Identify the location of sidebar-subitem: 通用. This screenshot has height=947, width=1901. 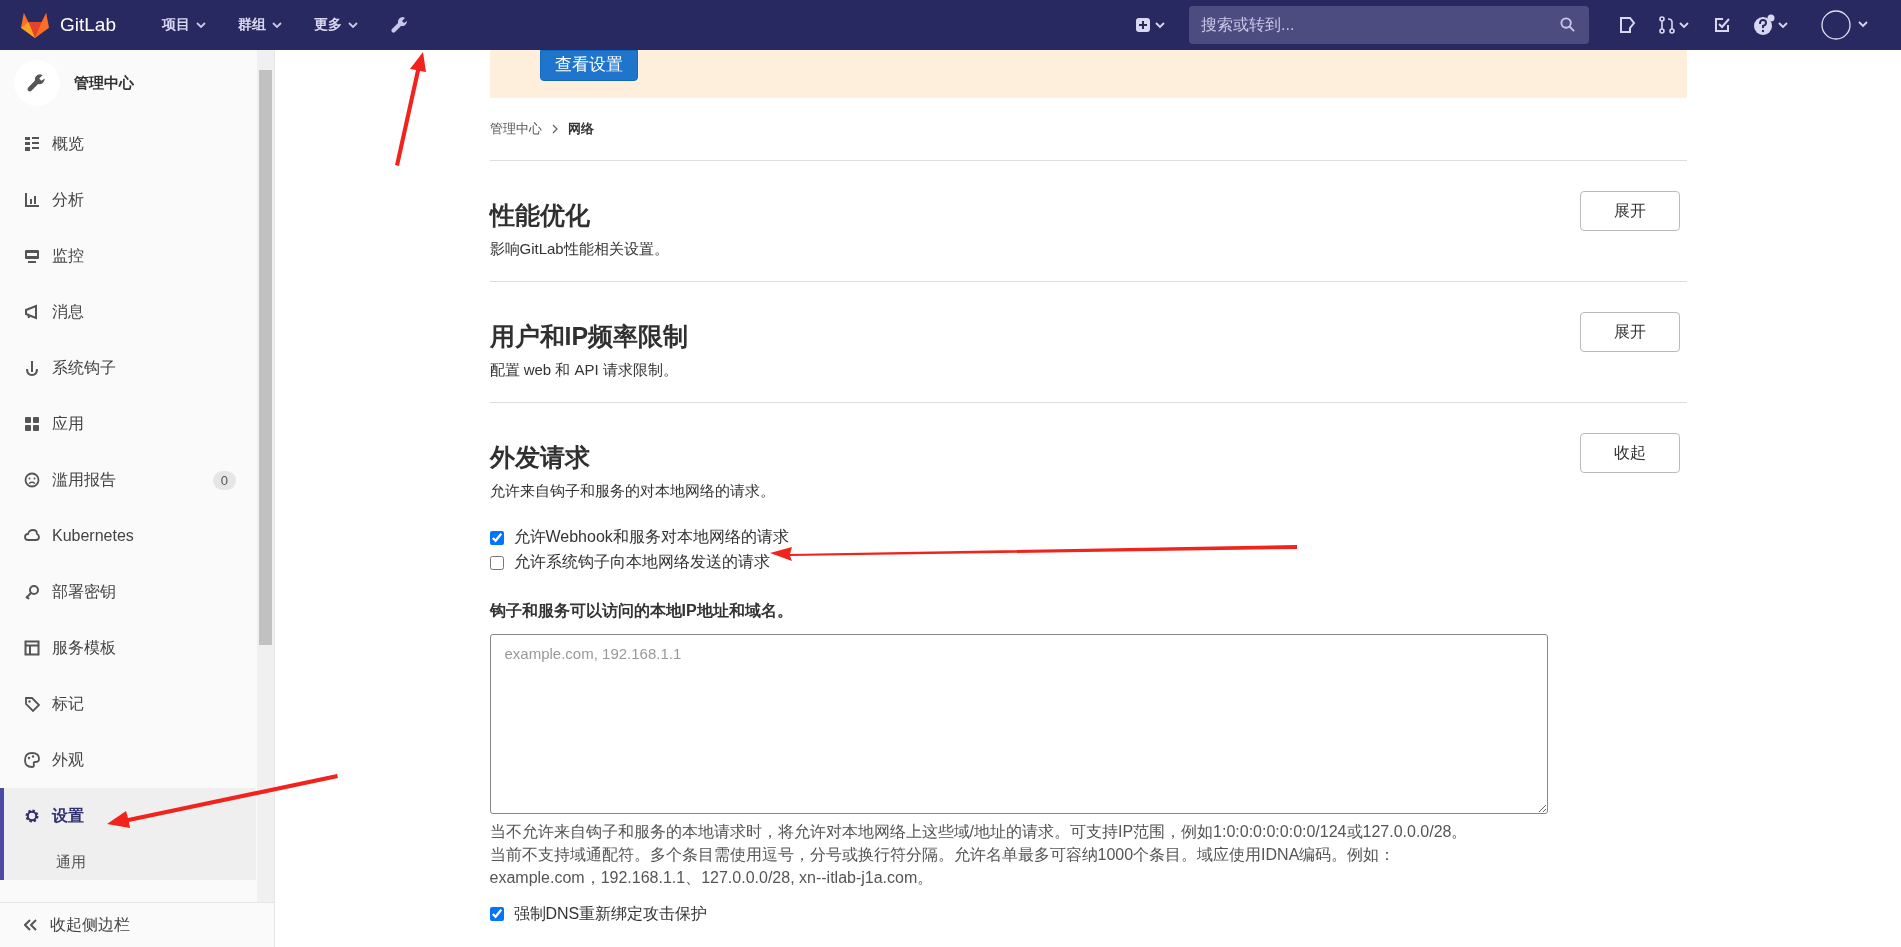
(128, 862).